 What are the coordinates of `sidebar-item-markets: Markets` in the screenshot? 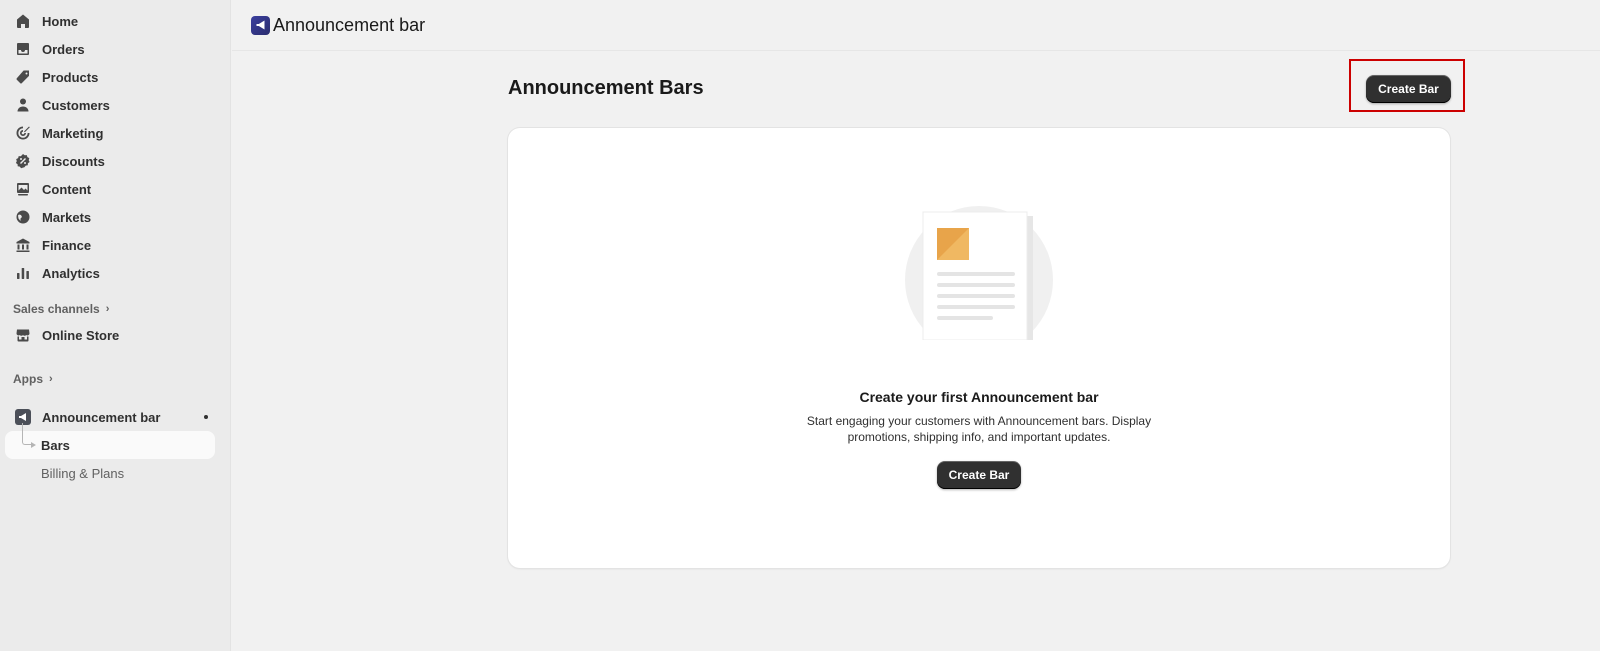 It's located at (115, 217).